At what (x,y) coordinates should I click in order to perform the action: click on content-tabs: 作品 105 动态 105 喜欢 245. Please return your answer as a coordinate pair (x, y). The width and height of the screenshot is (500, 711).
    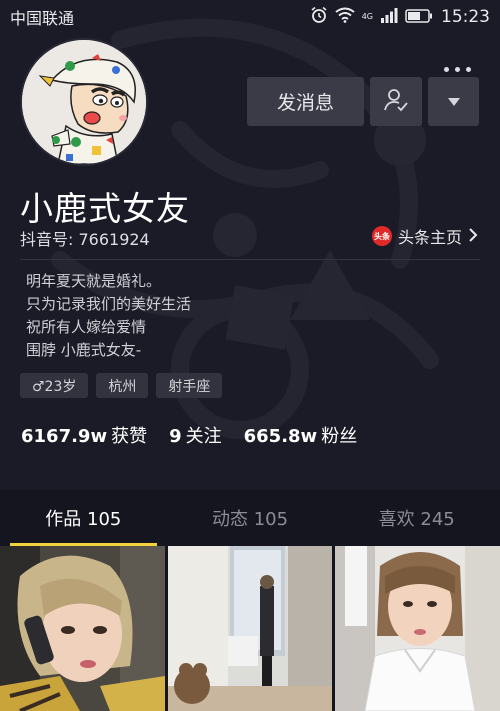
    Looking at the image, I should click on (250, 518).